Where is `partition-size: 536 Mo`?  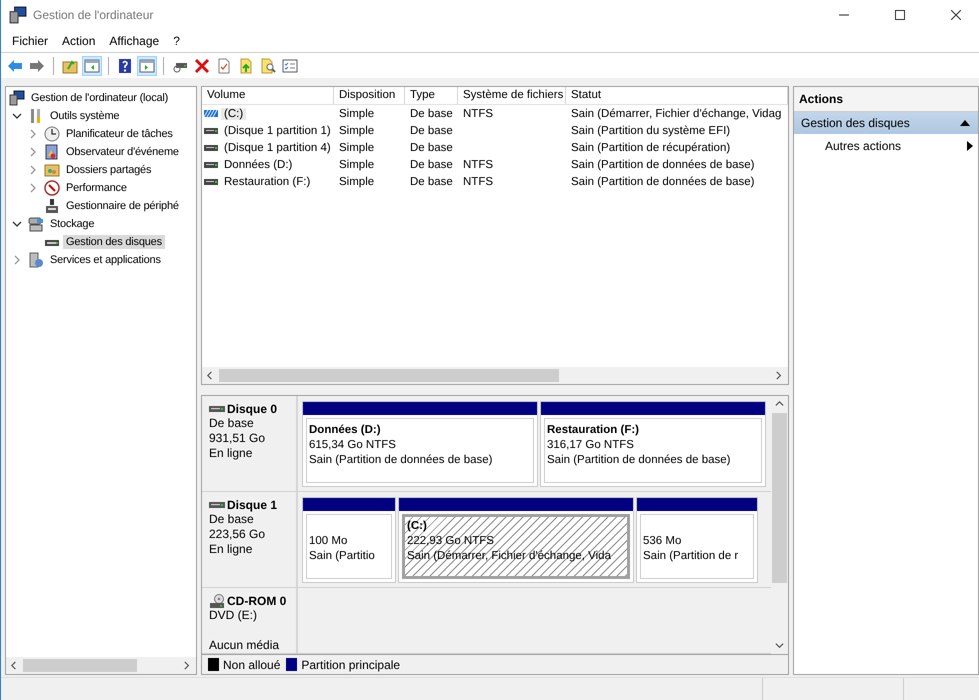 partition-size: 536 Mo is located at coordinates (662, 541).